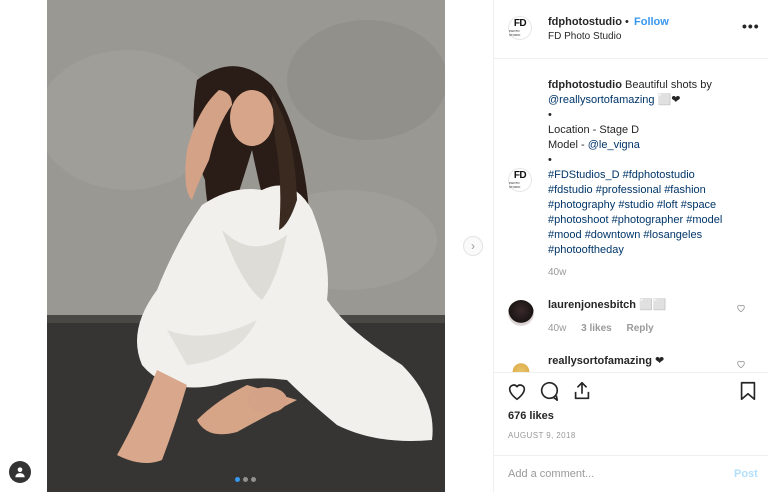  I want to click on add-comment-bar: Add a comment... Post, so click(631, 473).